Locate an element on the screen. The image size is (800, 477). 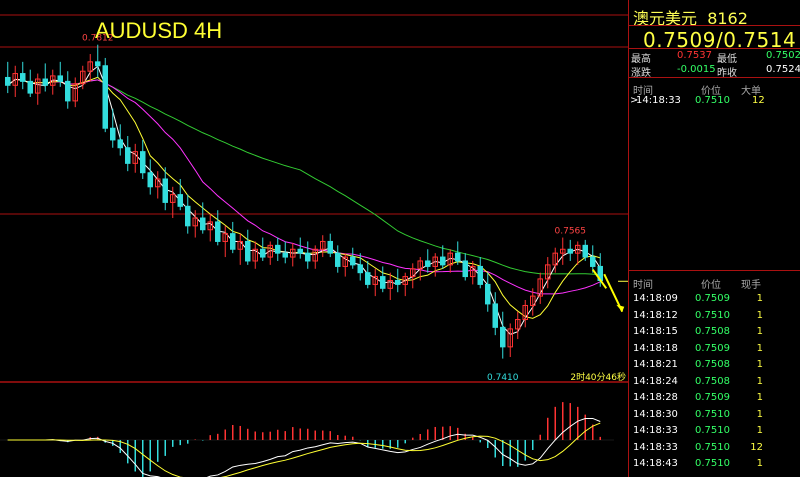
arrow-head is located at coordinates (620, 308).